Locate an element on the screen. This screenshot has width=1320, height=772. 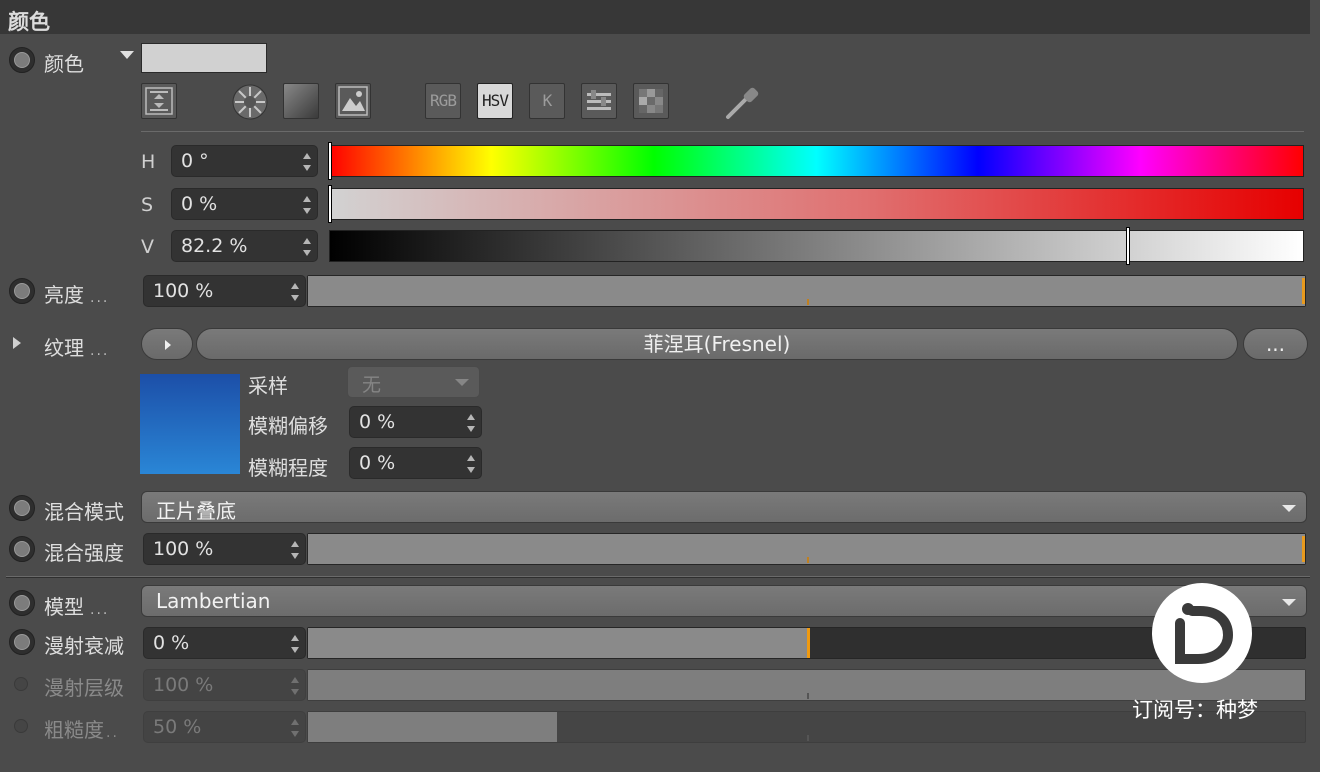
model-animate-radio is located at coordinates (22, 603).